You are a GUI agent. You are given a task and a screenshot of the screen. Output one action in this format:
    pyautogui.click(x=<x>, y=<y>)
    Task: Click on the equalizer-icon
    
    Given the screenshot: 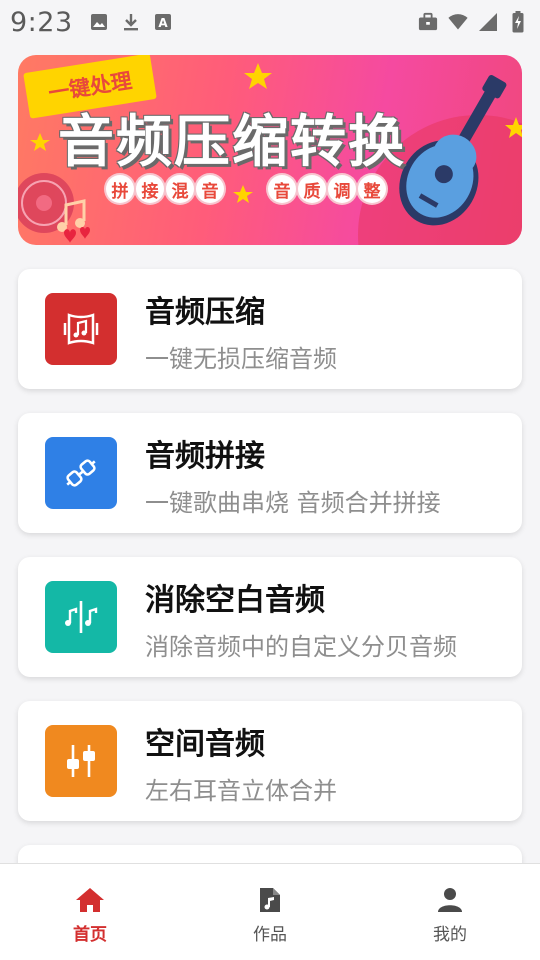 What is the action you would take?
    pyautogui.click(x=81, y=761)
    